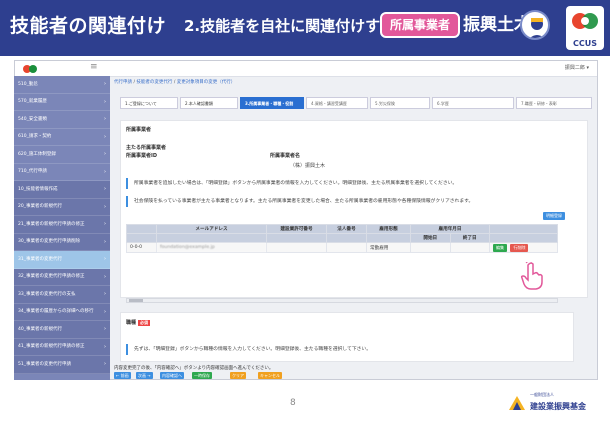  Describe the element at coordinates (131, 323) in the screenshot. I see `occupation-title-text: 職種` at that location.